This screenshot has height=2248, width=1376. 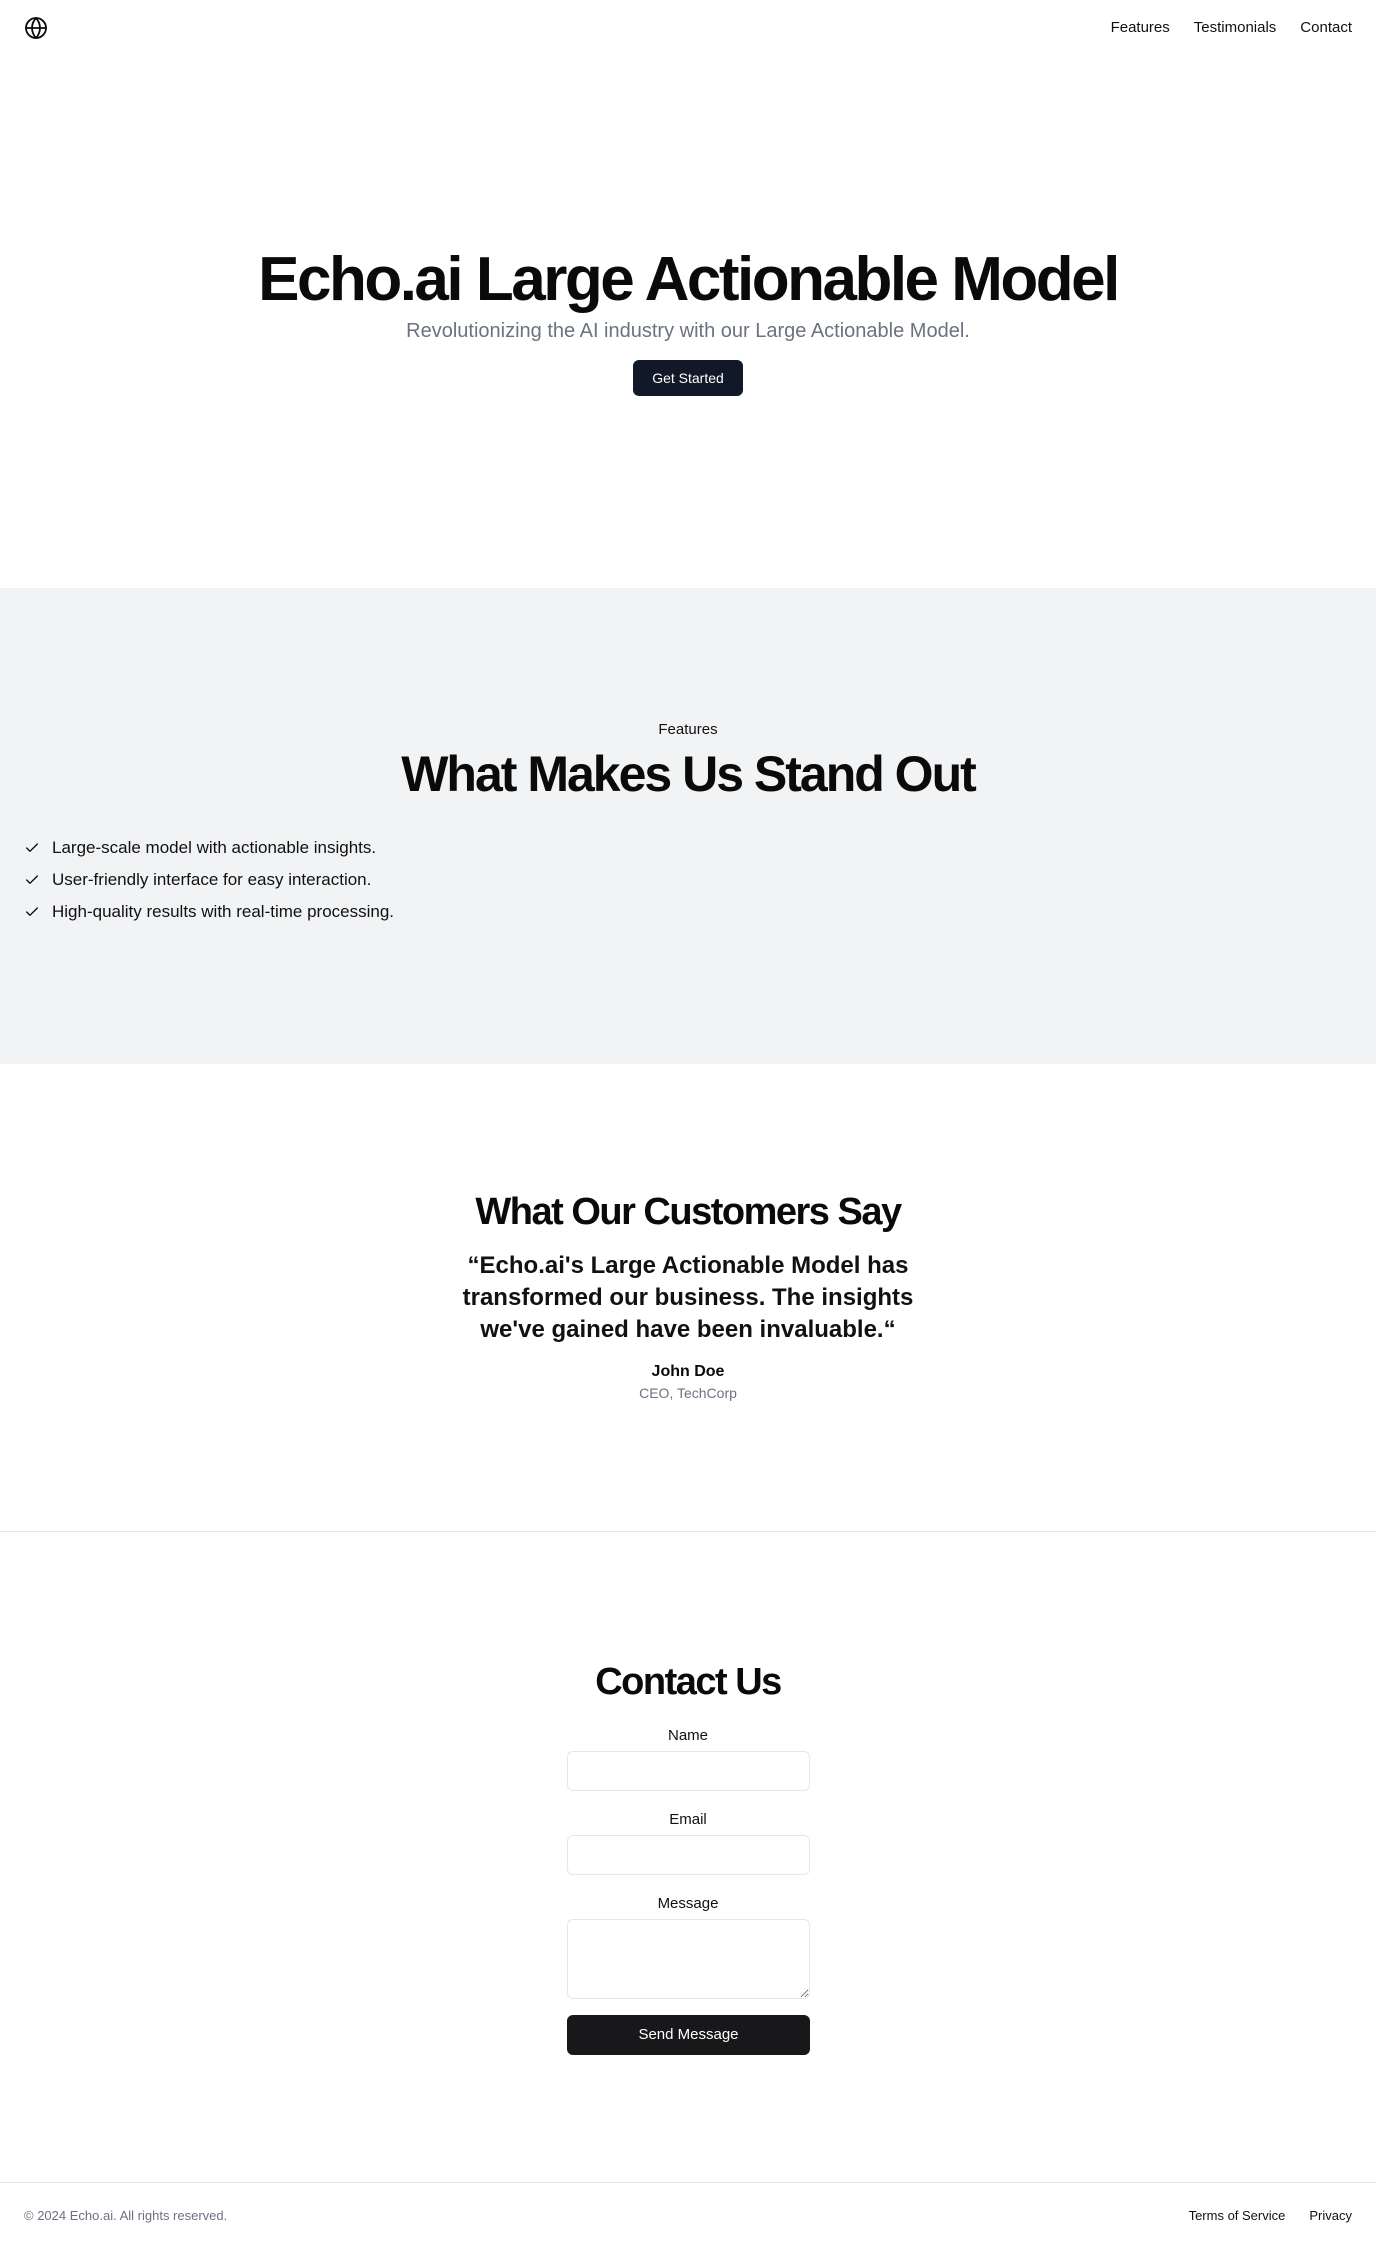 What do you see at coordinates (689, 774) in the screenshot?
I see `features-title: What Makes Us Stand Out` at bounding box center [689, 774].